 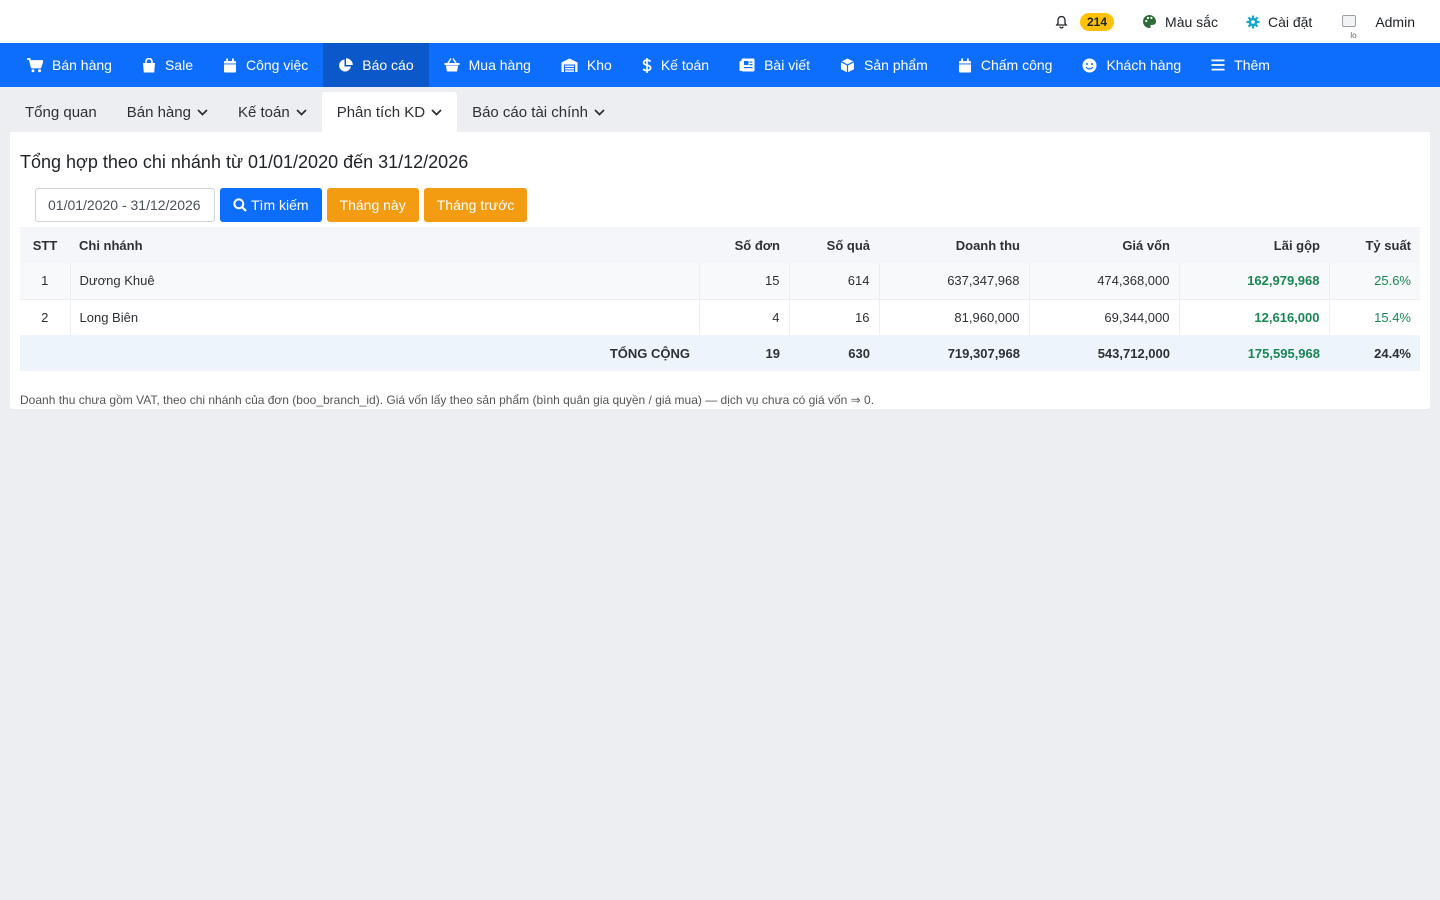 I want to click on nav-item-ban-hang: Bán hàng, so click(x=69, y=65).